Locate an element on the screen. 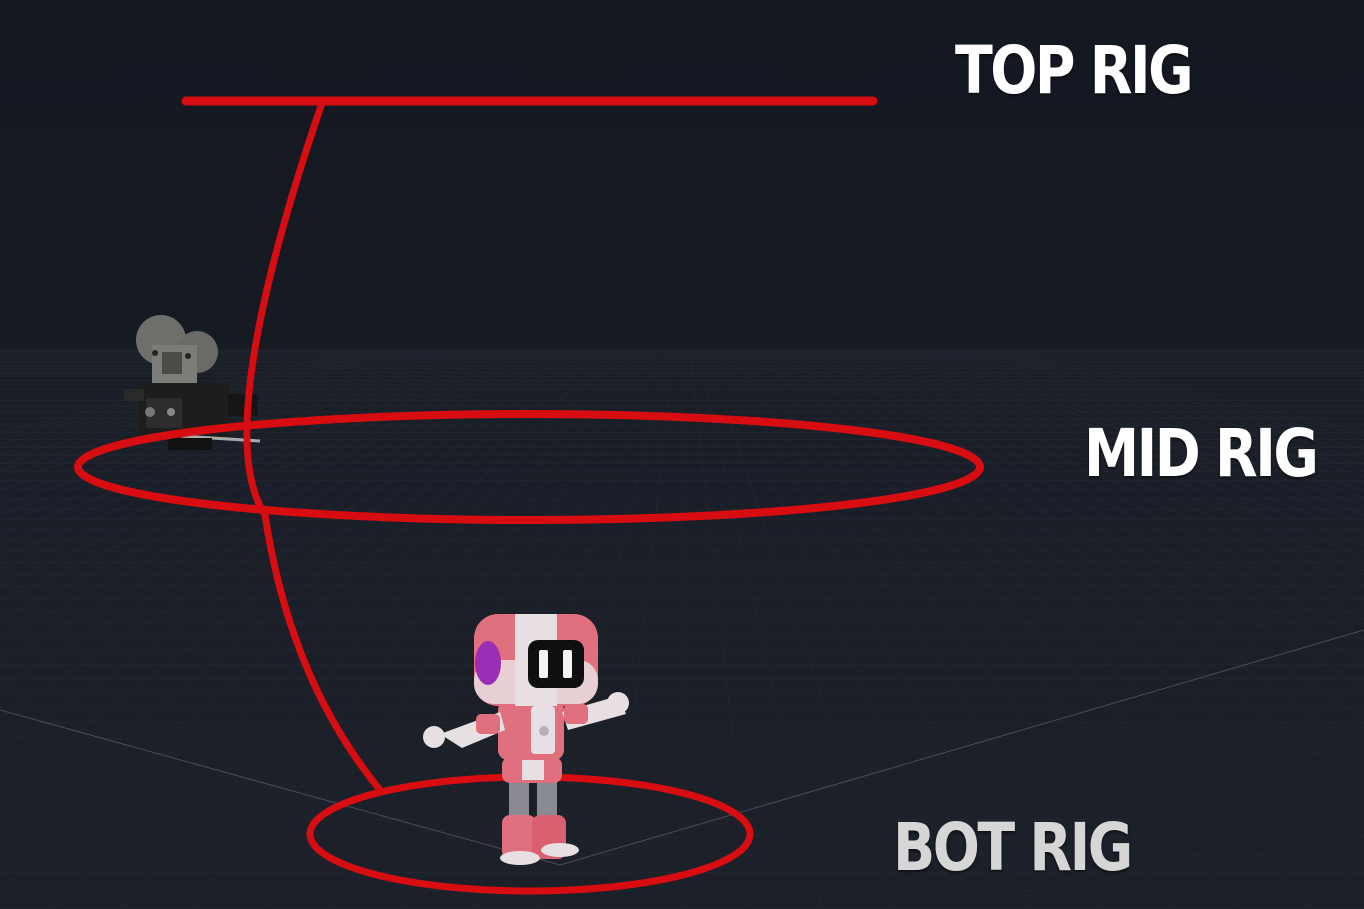 This screenshot has height=909, width=1364. mid-rig-orbit is located at coordinates (529, 467).